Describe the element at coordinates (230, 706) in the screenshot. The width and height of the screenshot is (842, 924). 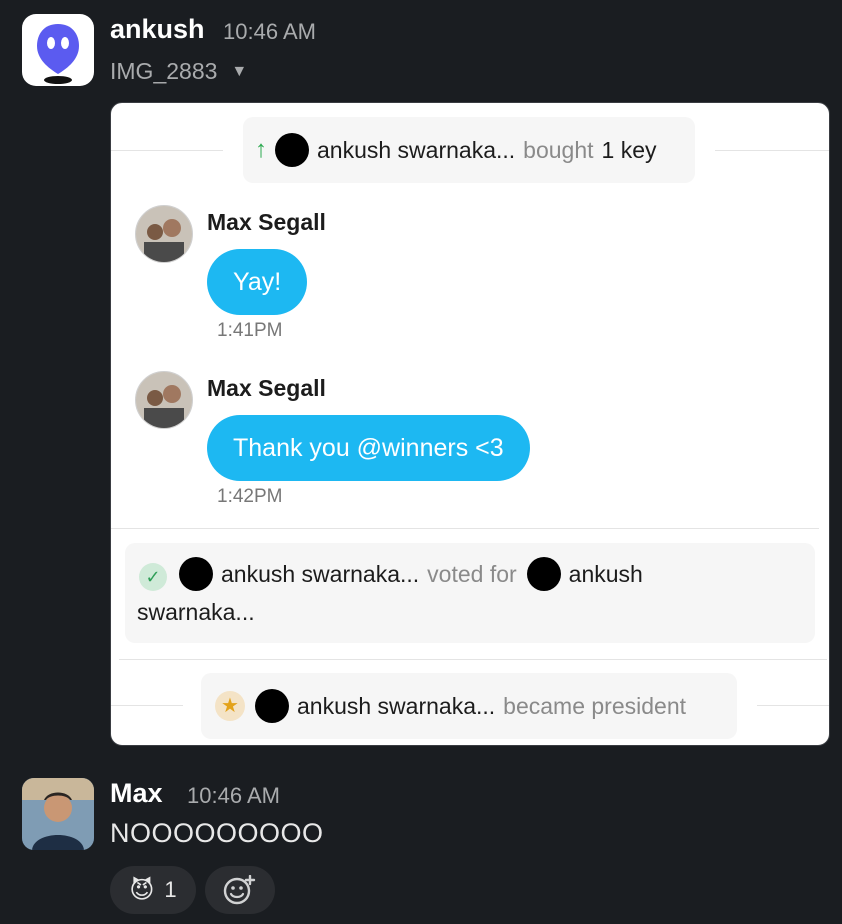
I see `star-icon: ★` at that location.